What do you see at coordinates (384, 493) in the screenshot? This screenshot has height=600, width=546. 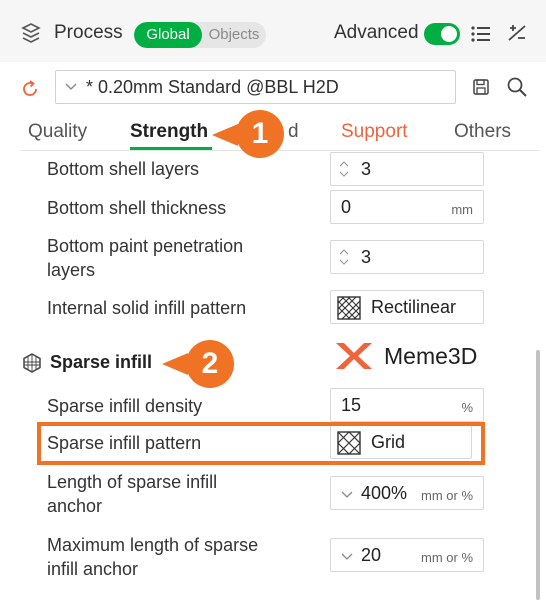 I see `anchor-length-value: 400%` at bounding box center [384, 493].